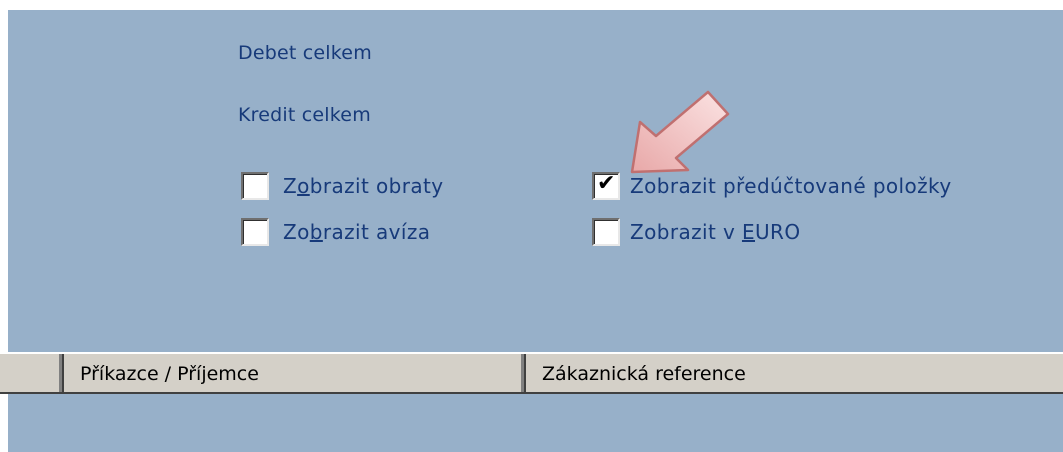  What do you see at coordinates (304, 115) in the screenshot?
I see `credit-total-label: Kredit celkem` at bounding box center [304, 115].